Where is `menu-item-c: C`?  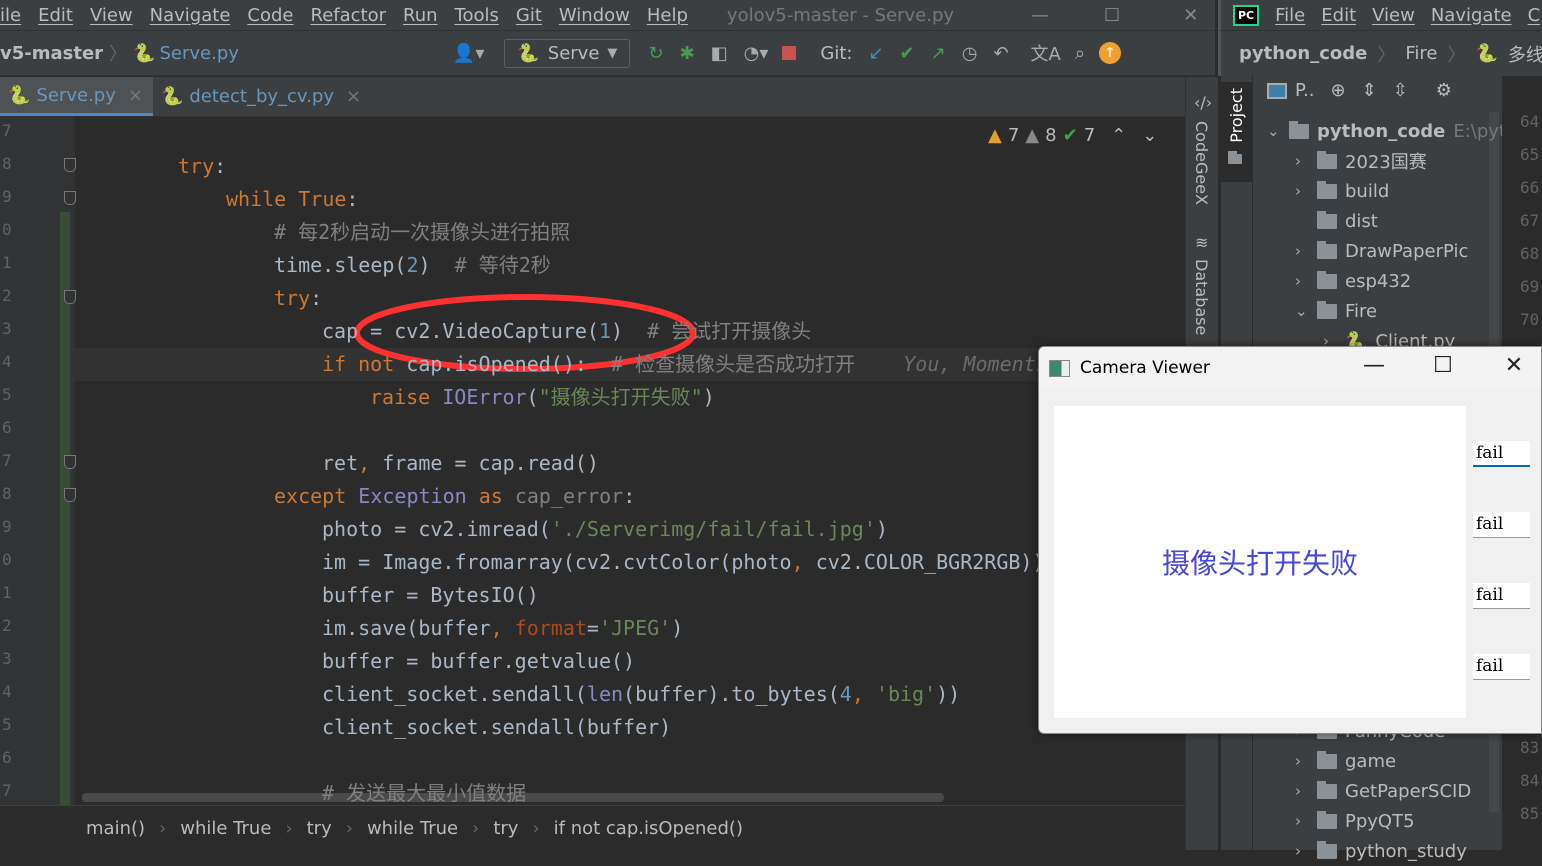
menu-item-c: C is located at coordinates (1534, 15).